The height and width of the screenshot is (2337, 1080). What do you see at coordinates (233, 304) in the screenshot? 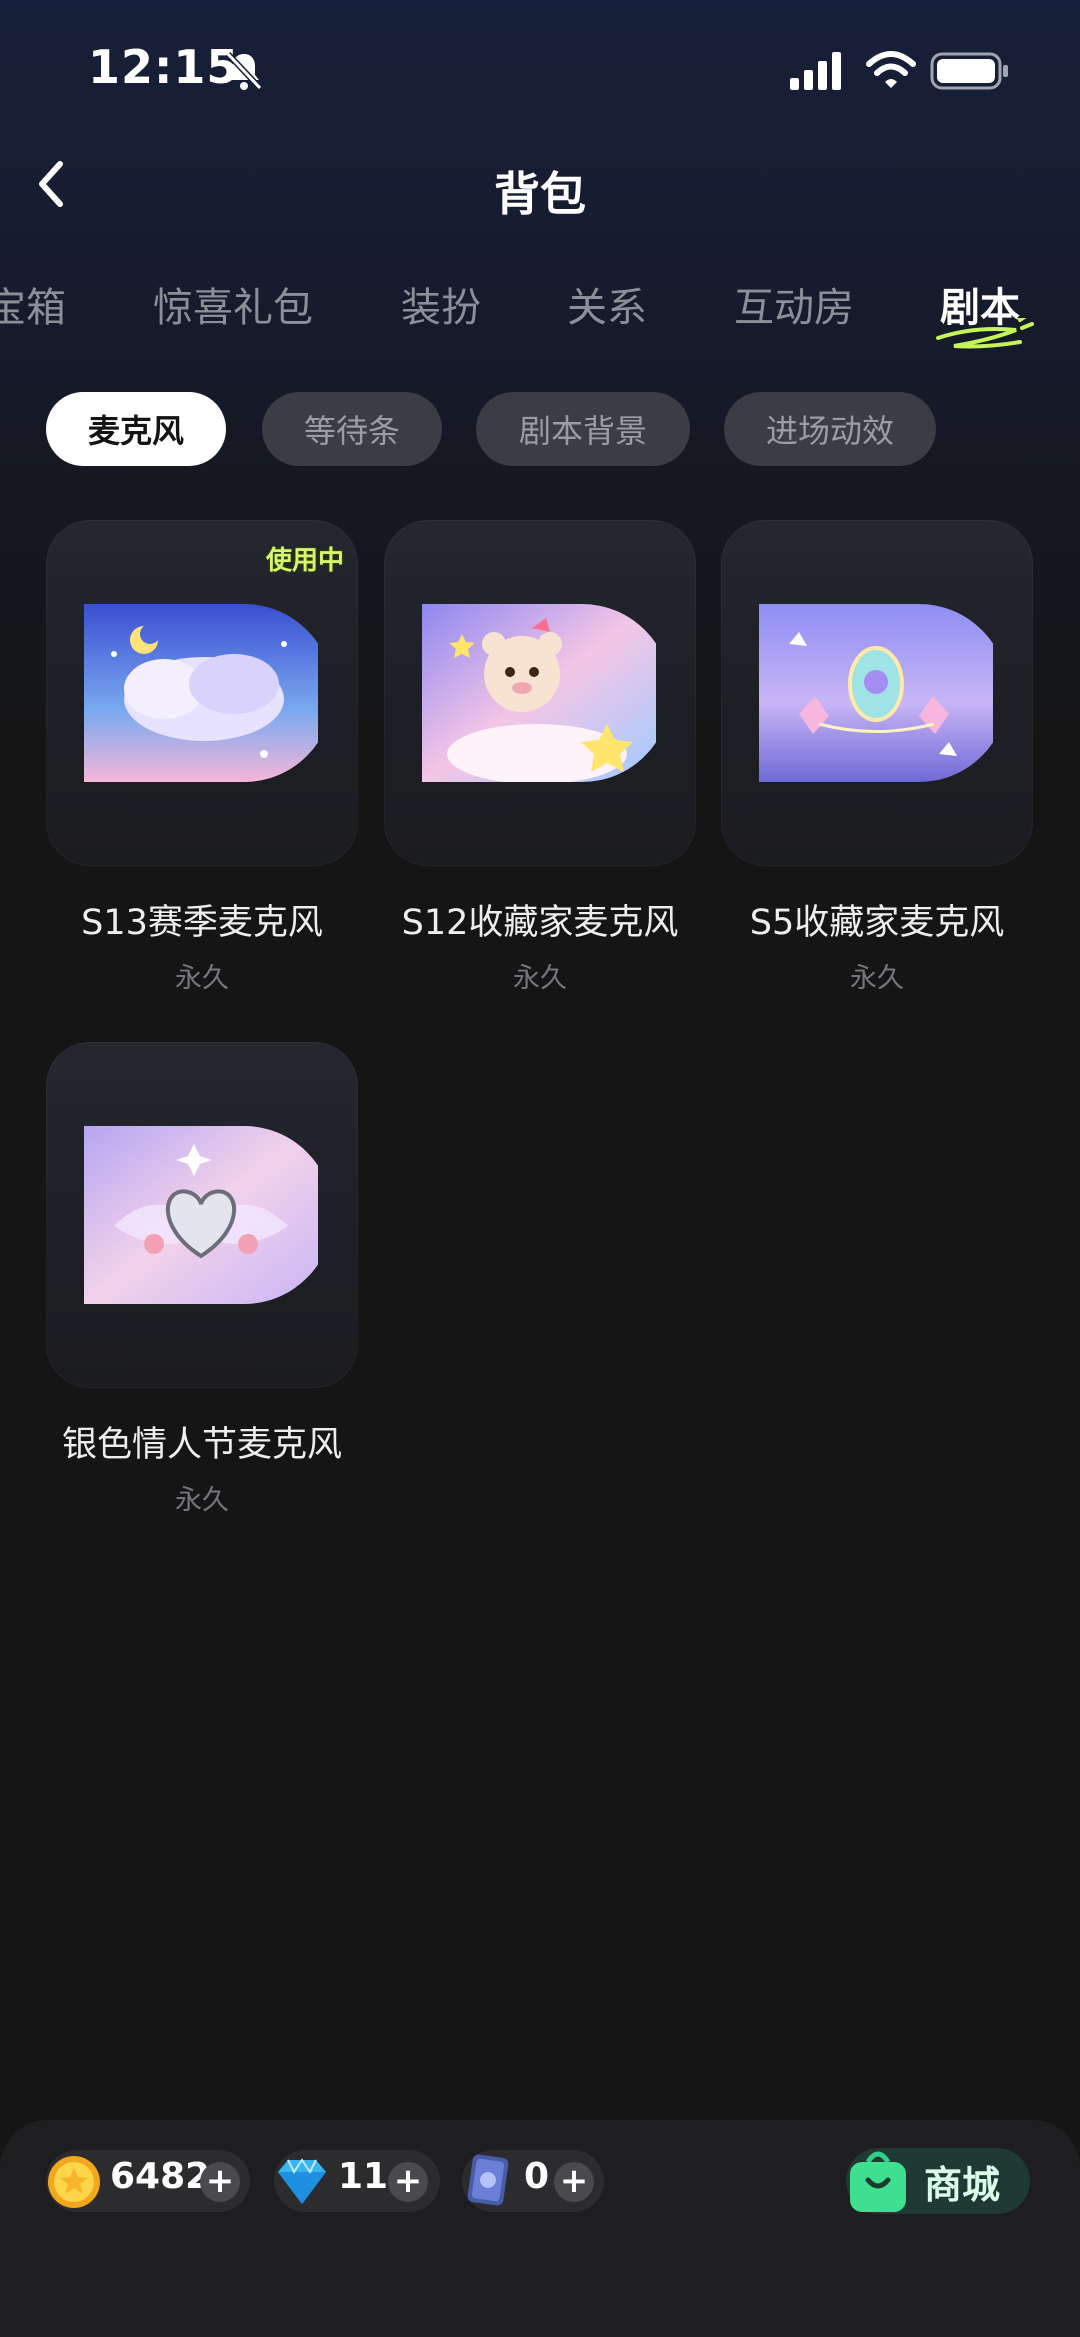
I see `tab-surprise-pack: 惊喜礼包` at bounding box center [233, 304].